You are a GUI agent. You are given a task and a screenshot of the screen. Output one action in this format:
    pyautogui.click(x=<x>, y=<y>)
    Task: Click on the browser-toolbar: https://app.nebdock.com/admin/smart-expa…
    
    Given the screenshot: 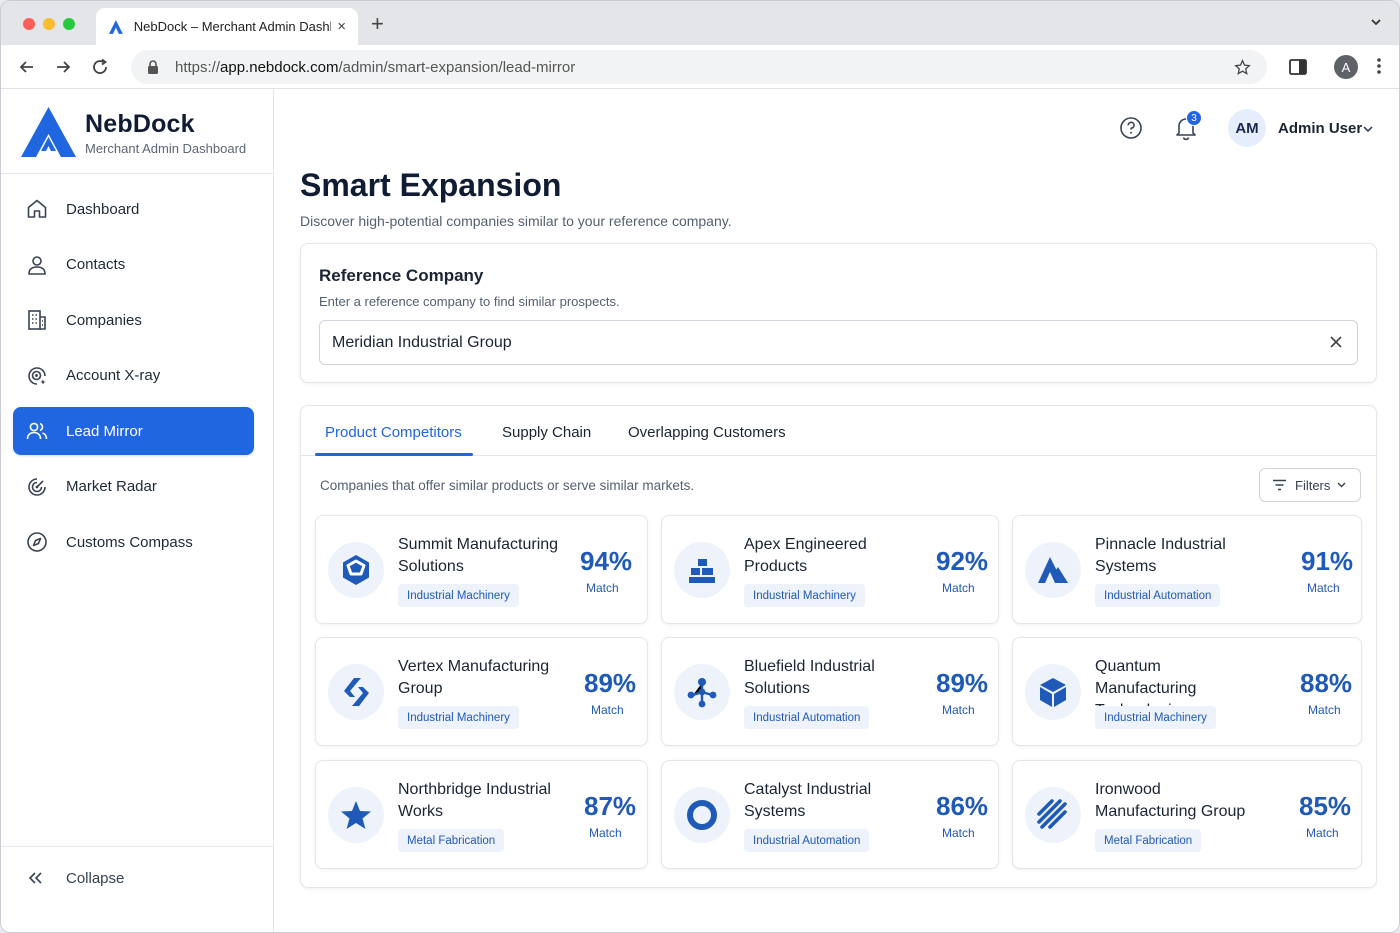 What is the action you would take?
    pyautogui.click(x=700, y=67)
    